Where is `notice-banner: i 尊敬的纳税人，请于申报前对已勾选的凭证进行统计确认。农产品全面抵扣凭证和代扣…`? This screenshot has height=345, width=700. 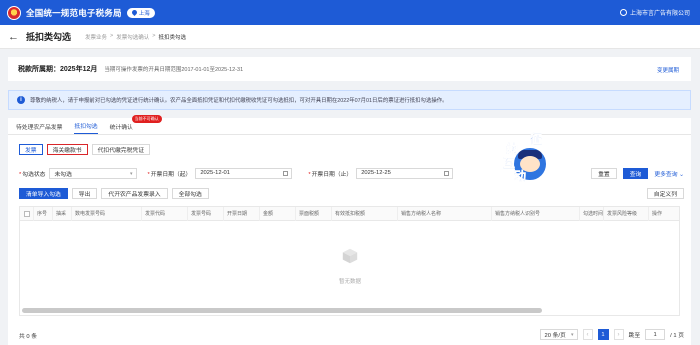 notice-banner: i 尊敬的纳税人，请于申报前对已勾选的凭证进行统计确认。农产品全面抵扣凭证和代扣… is located at coordinates (349, 100).